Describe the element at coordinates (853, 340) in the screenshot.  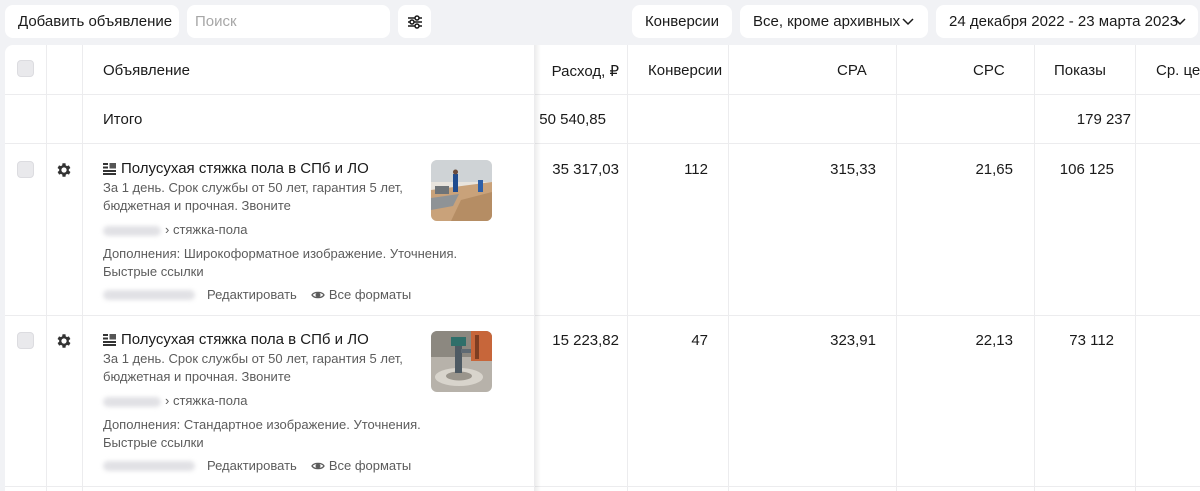
I see `cpa-value: 323,91` at that location.